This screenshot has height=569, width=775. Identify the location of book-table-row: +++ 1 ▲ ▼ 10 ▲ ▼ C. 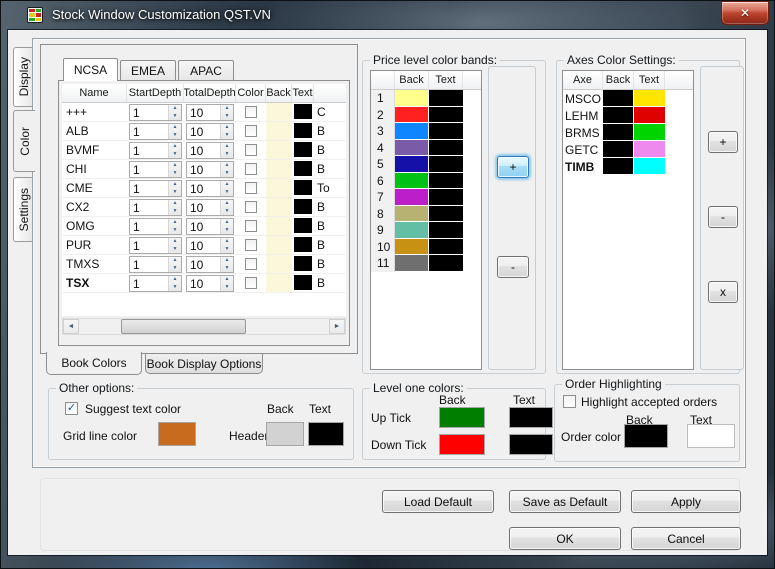
(204, 112).